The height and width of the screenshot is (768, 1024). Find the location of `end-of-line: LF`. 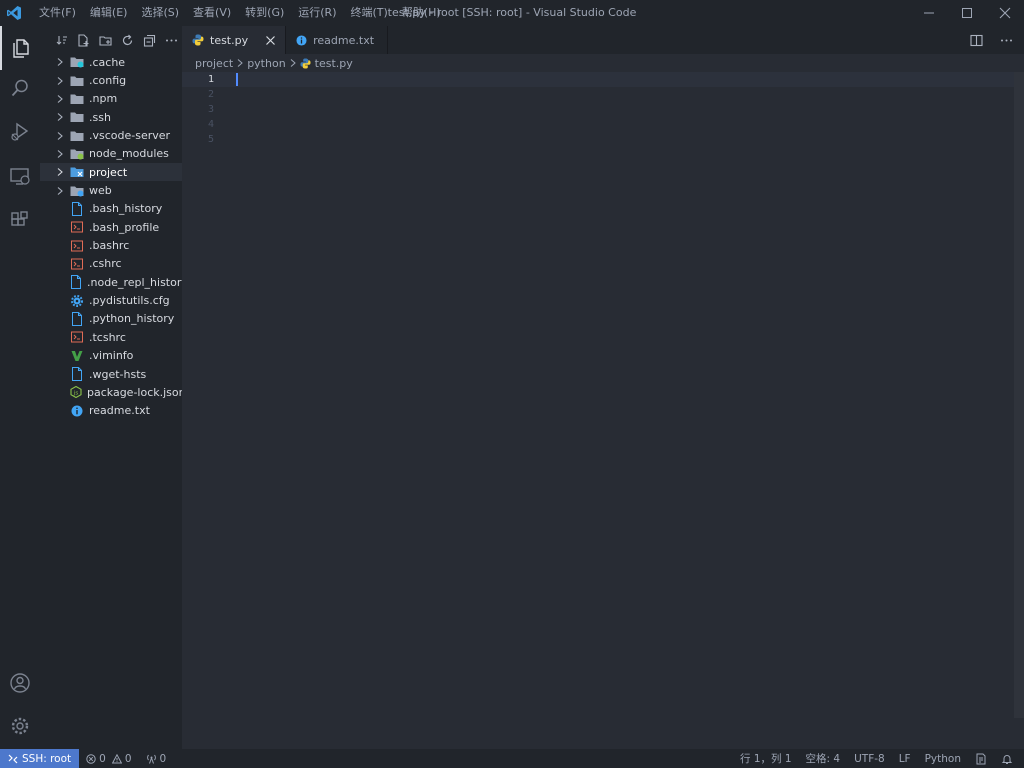

end-of-line: LF is located at coordinates (905, 759).